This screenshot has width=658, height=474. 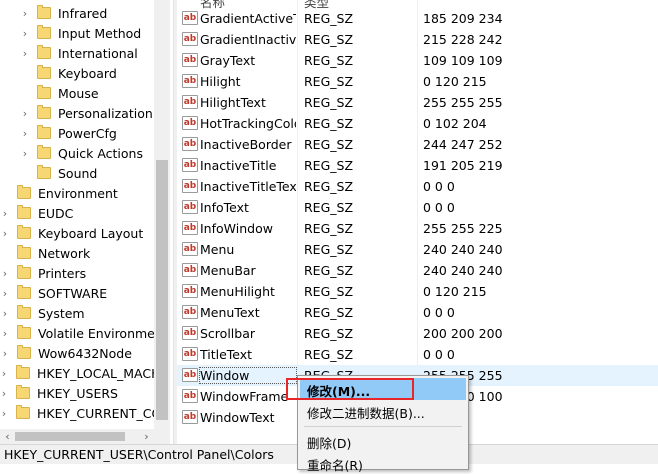 I want to click on tree-item: › SOFTWARE, so click(x=79, y=294).